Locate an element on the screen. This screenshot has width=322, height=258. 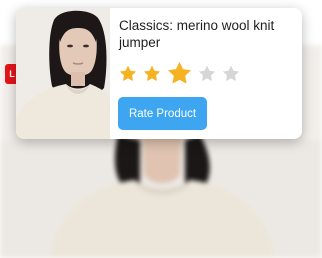
product-thumbnail is located at coordinates (63, 73).